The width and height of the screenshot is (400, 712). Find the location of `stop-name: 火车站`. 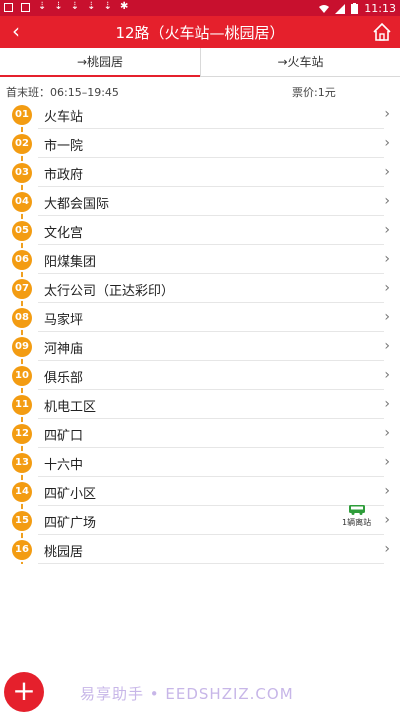

stop-name: 火车站 is located at coordinates (64, 117).